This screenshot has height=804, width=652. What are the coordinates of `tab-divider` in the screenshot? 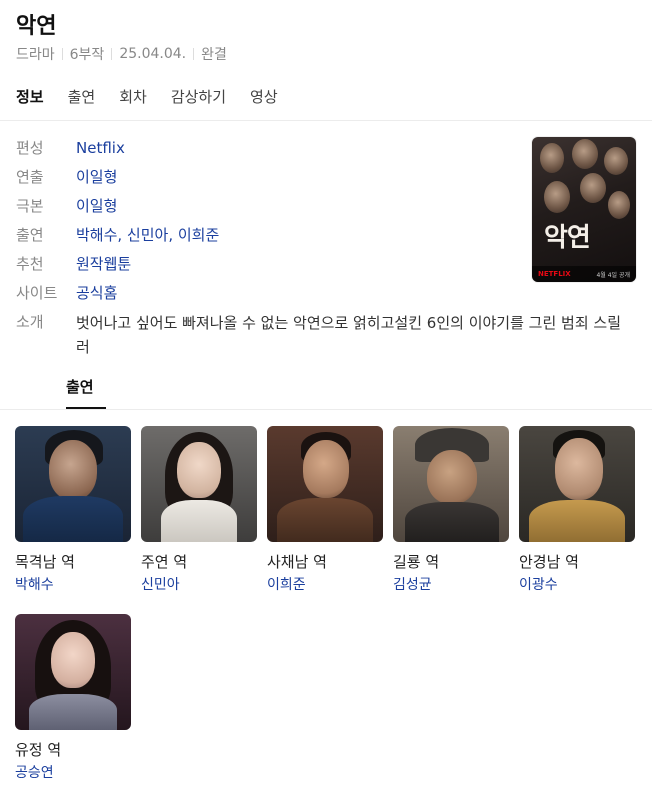 It's located at (326, 120).